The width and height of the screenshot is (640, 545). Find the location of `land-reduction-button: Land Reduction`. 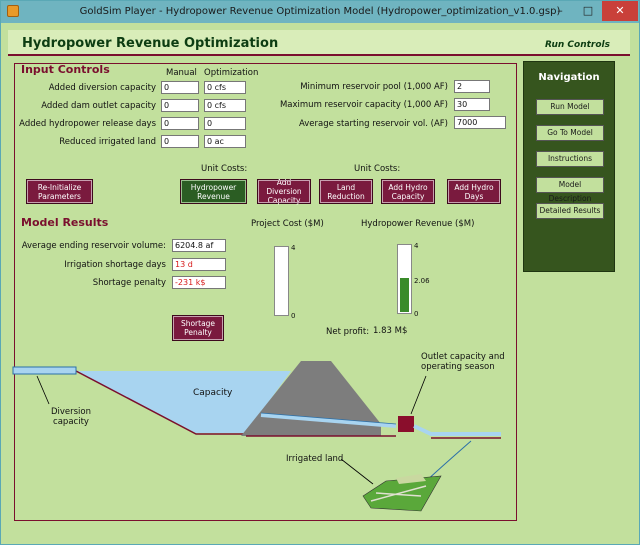

land-reduction-button: Land Reduction is located at coordinates (346, 191).